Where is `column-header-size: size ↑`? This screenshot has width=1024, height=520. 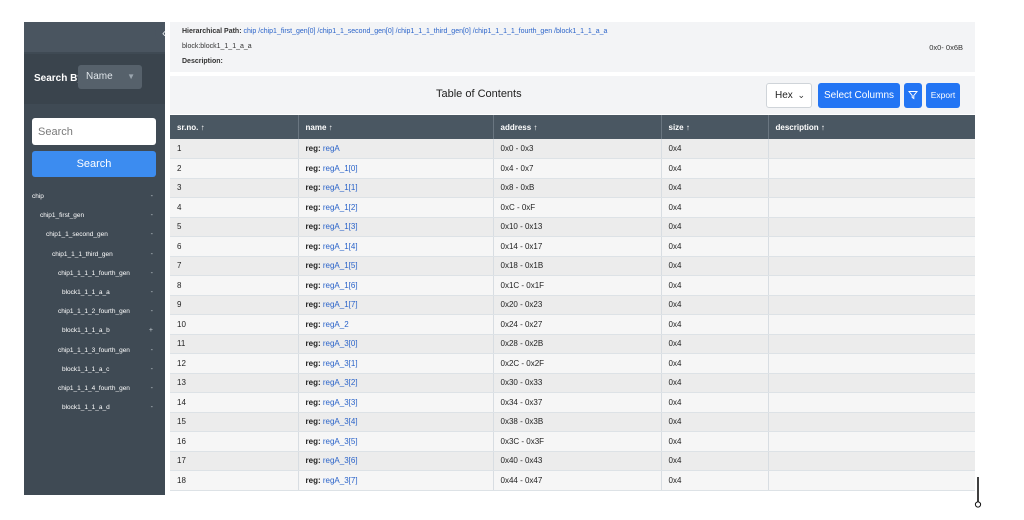
column-header-size: size ↑ is located at coordinates (715, 127).